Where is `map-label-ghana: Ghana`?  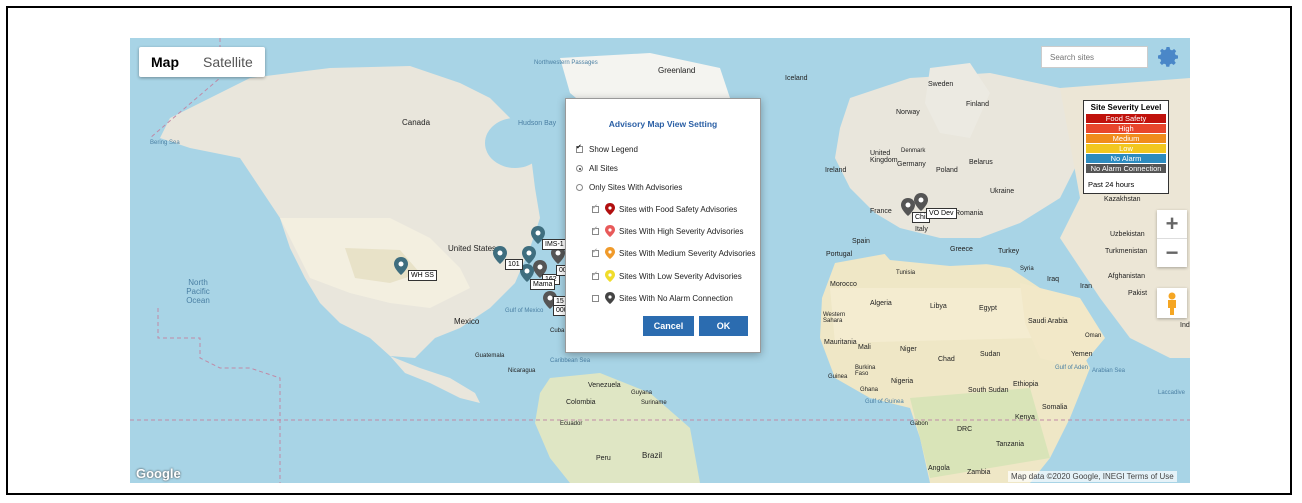 map-label-ghana: Ghana is located at coordinates (869, 390).